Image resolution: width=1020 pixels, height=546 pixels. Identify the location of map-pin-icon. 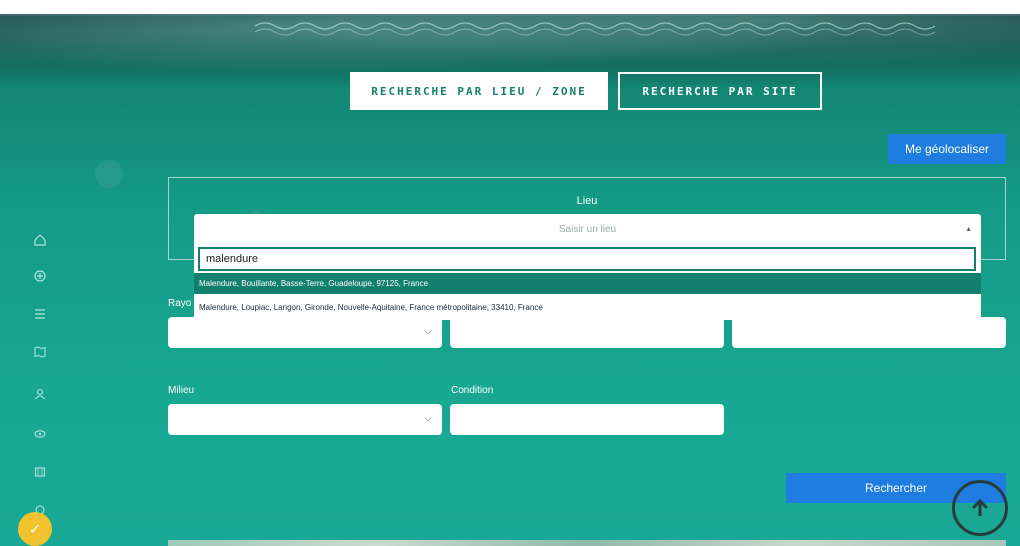
(40, 472).